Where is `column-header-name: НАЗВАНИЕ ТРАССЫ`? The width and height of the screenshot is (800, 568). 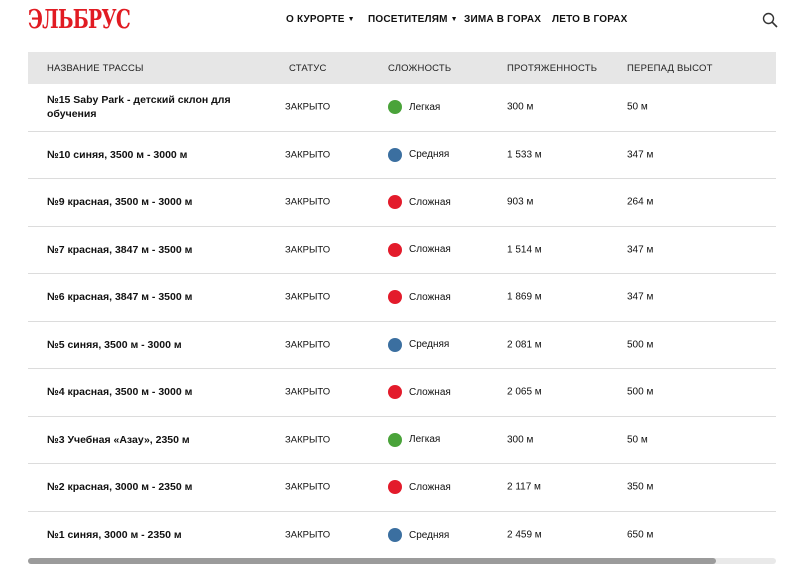
column-header-name: НАЗВАНИЕ ТРАССЫ is located at coordinates (95, 68).